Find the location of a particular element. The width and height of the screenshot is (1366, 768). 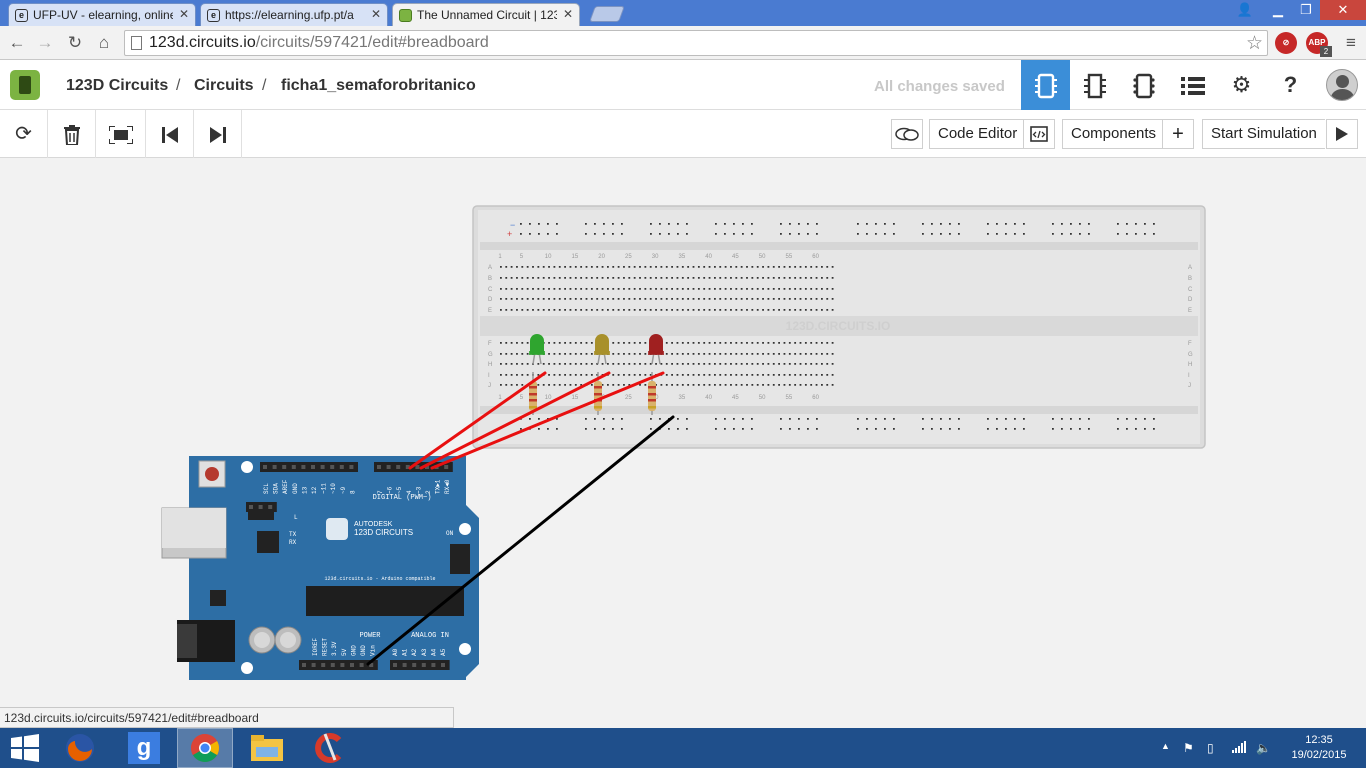

comments-icon is located at coordinates (907, 134).